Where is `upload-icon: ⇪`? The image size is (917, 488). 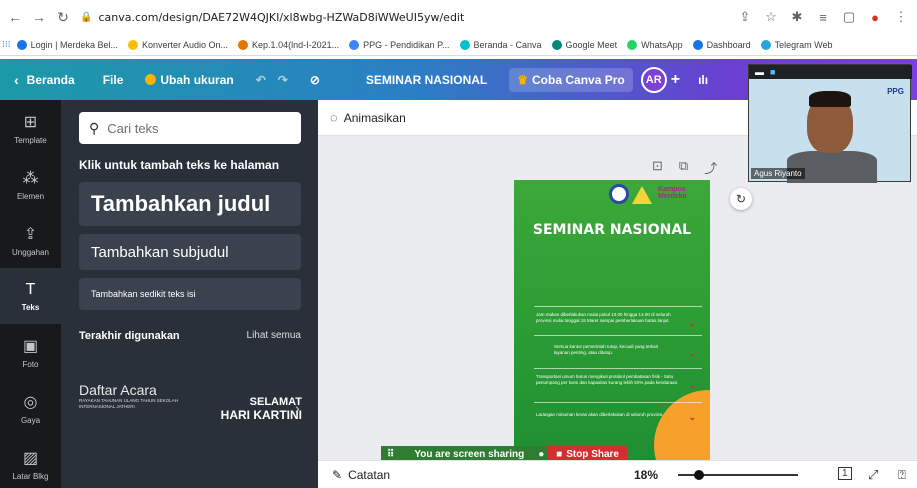
upload-icon: ⇪ is located at coordinates (30, 234).